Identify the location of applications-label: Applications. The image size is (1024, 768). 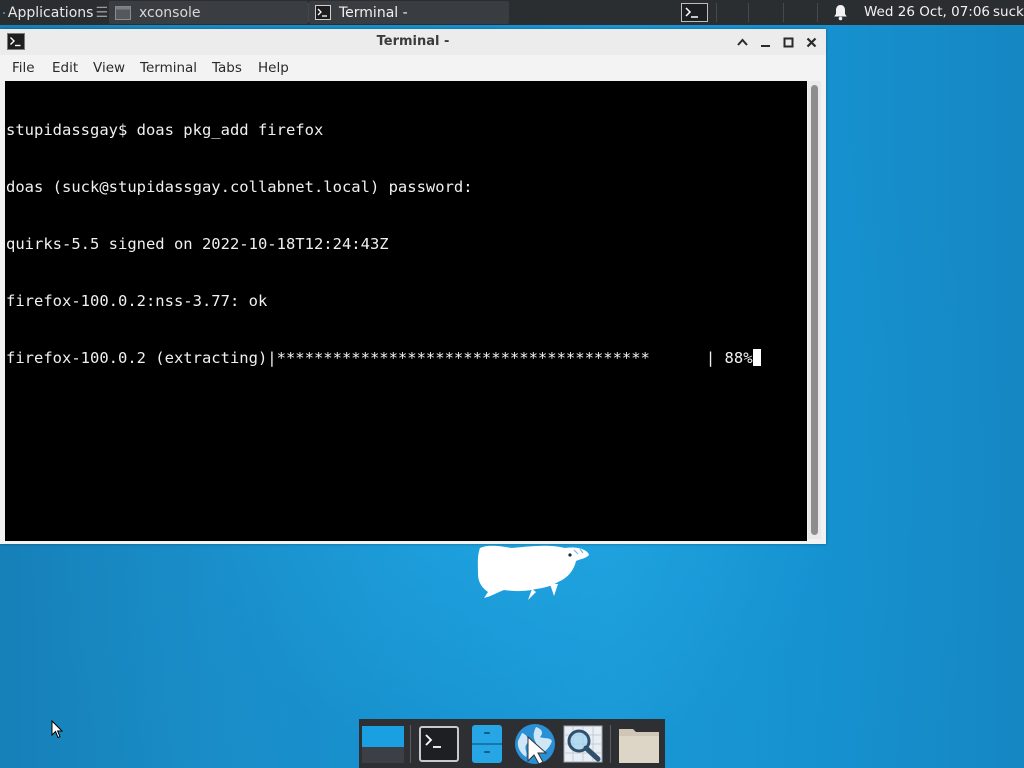
(50, 12).